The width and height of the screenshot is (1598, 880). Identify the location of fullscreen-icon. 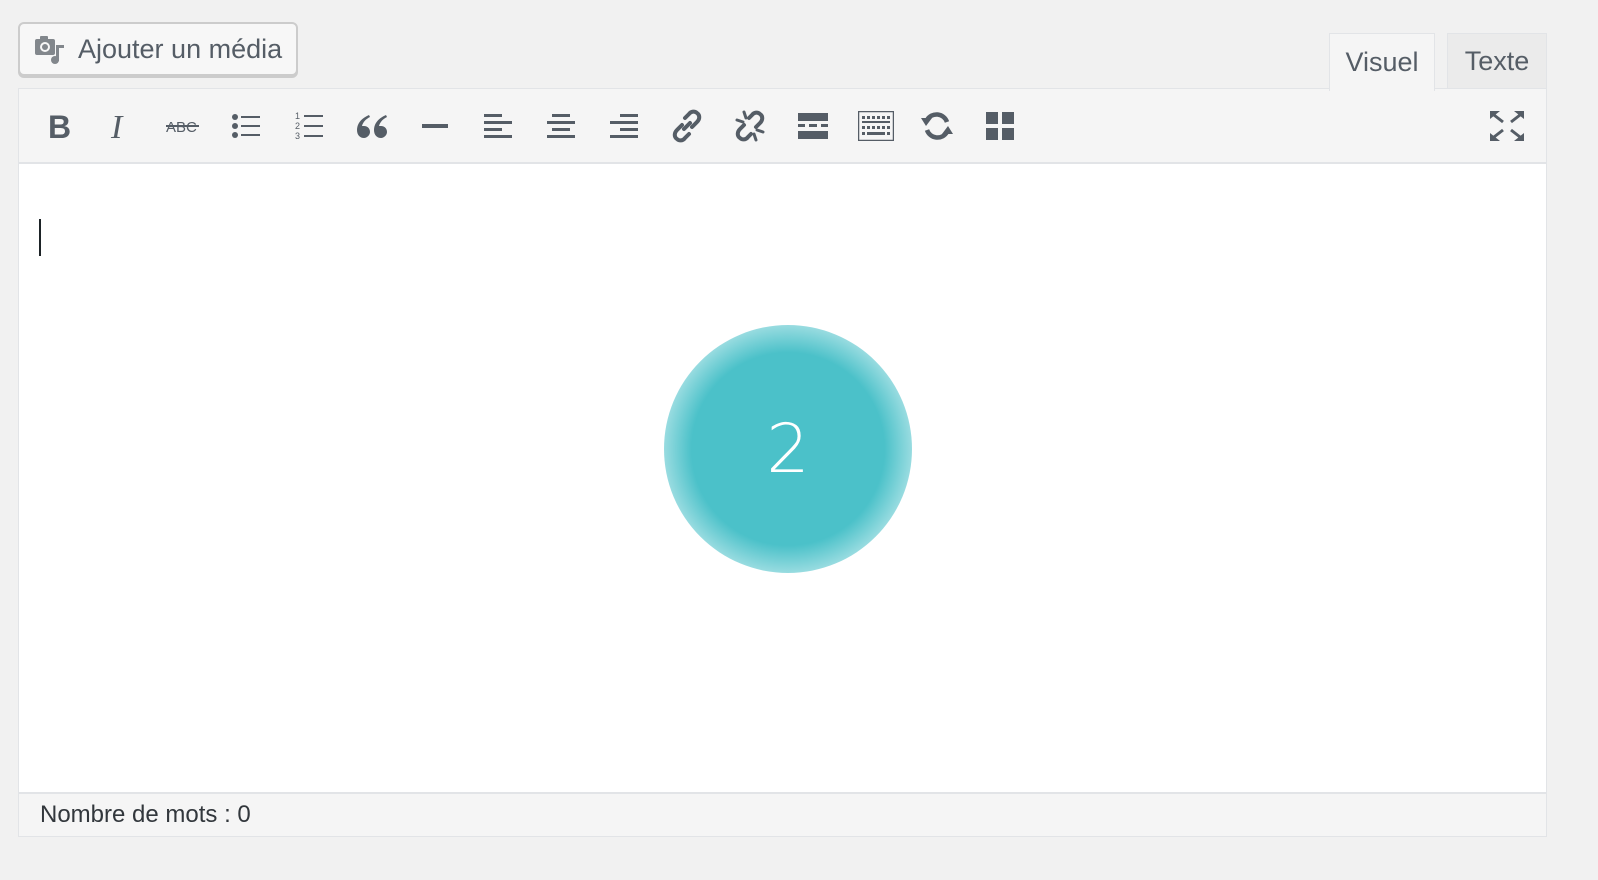
(1507, 126).